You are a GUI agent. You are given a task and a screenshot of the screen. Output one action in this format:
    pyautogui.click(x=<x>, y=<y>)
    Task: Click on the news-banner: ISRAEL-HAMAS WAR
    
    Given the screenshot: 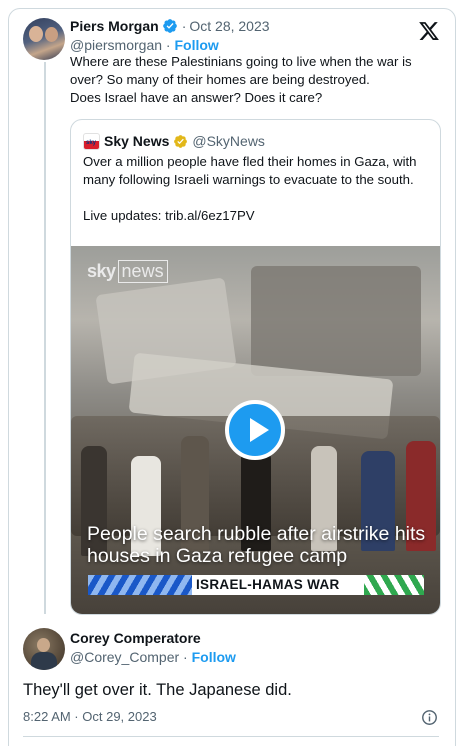 What is the action you would take?
    pyautogui.click(x=256, y=585)
    